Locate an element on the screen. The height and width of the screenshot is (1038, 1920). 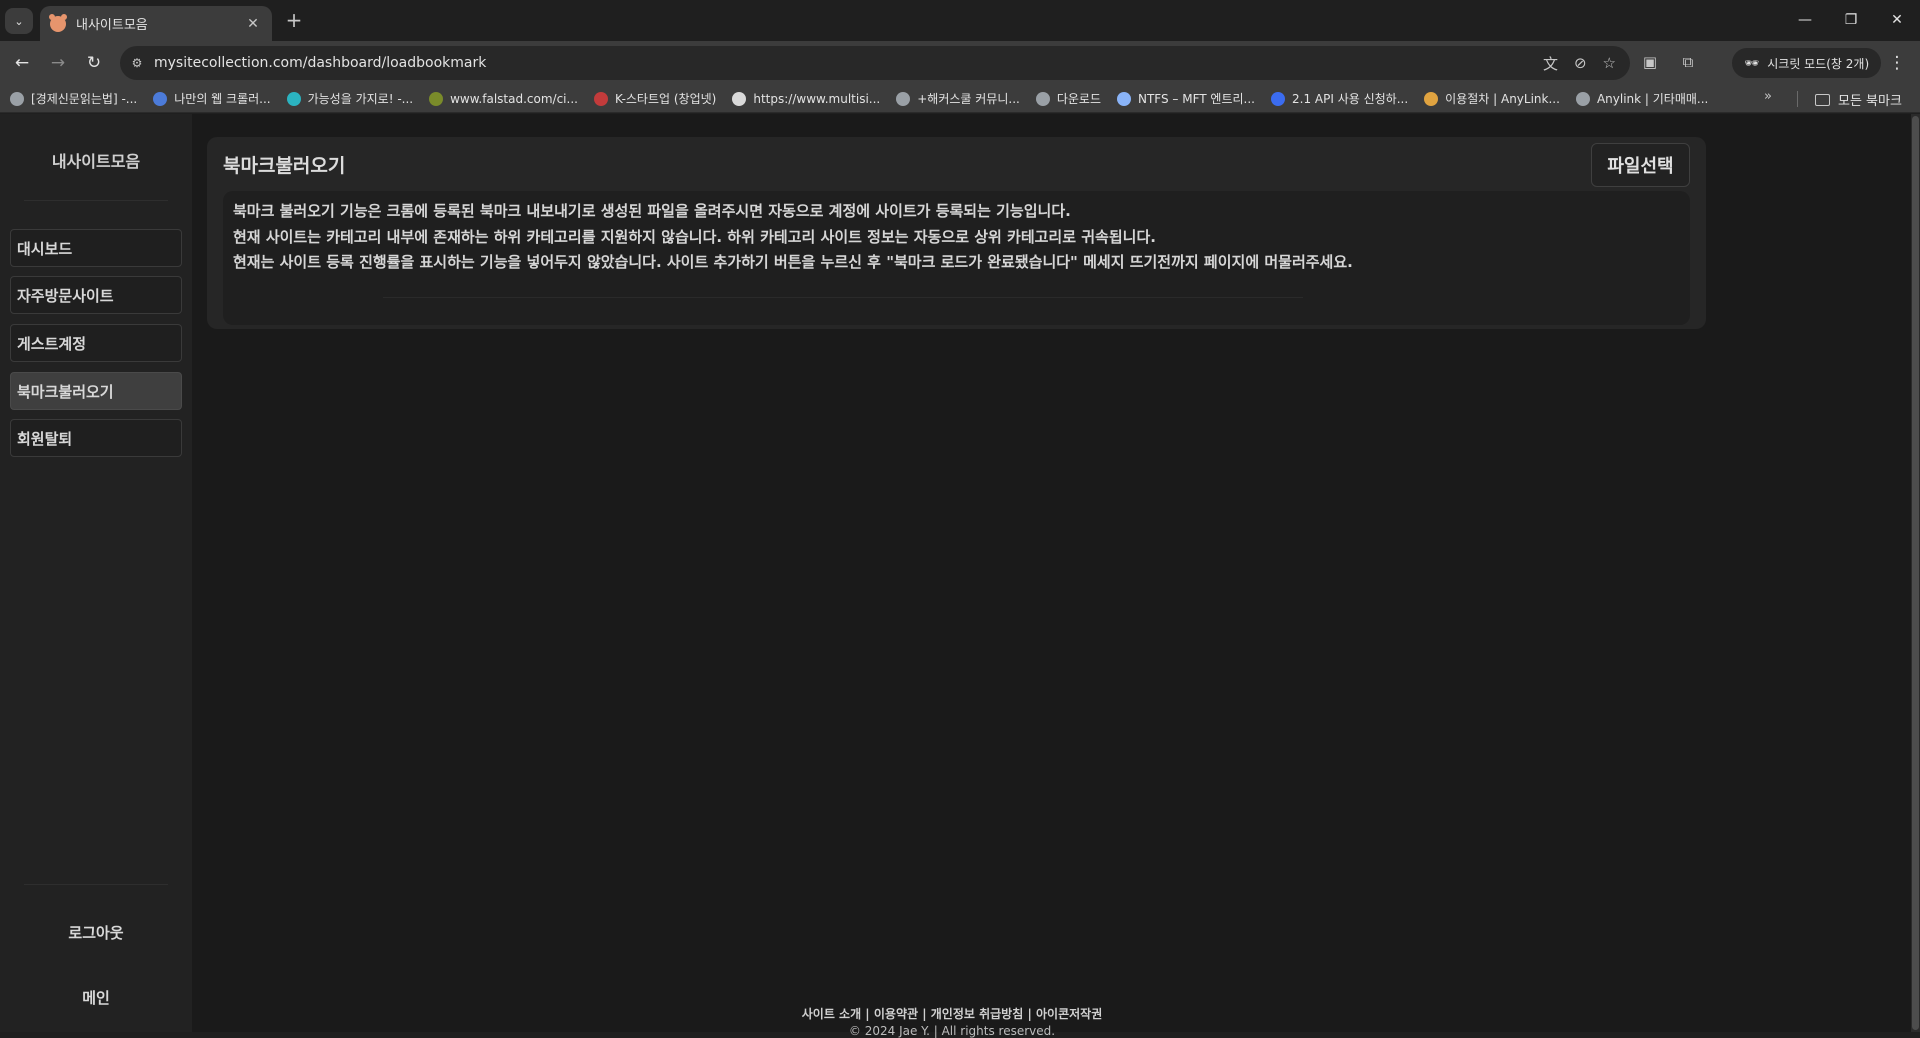
sidebar-item-withdraw: 회원탈퇴 is located at coordinates (96, 438).